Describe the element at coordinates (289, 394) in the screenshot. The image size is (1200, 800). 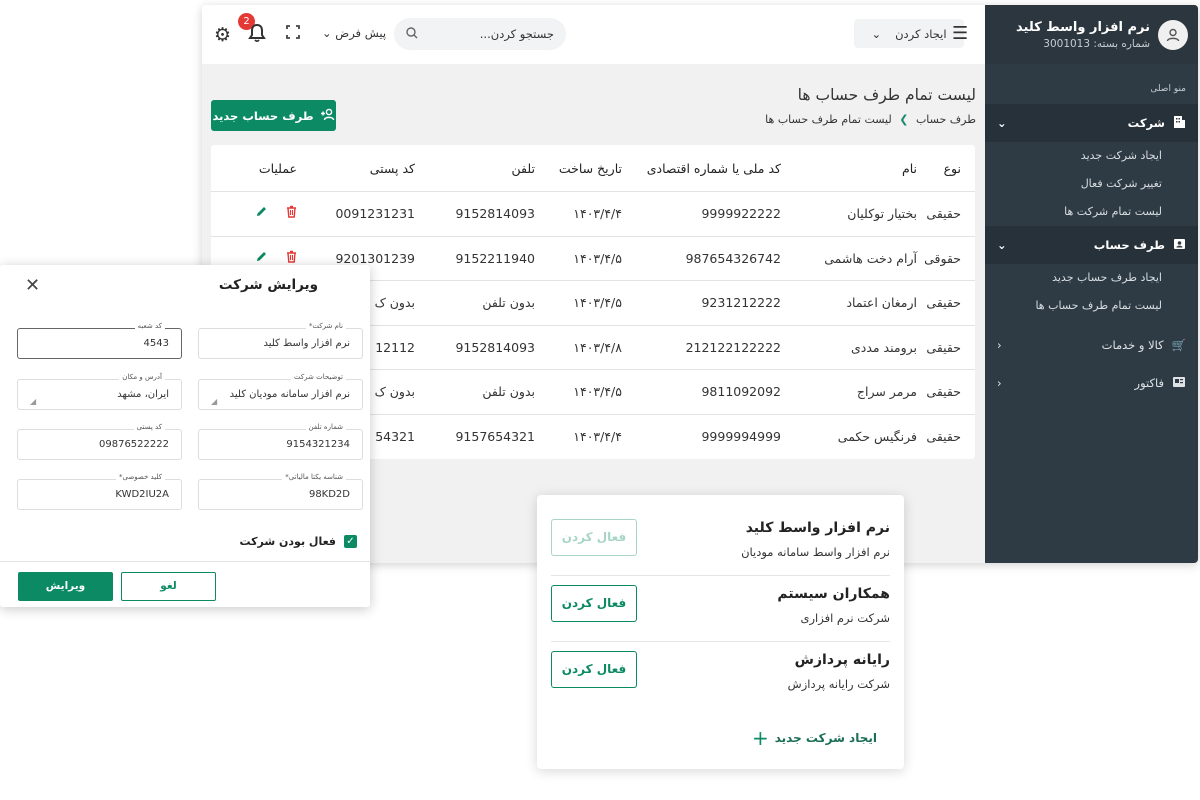
I see `field-value: نرم افزار سامانه مودیان کلید` at that location.